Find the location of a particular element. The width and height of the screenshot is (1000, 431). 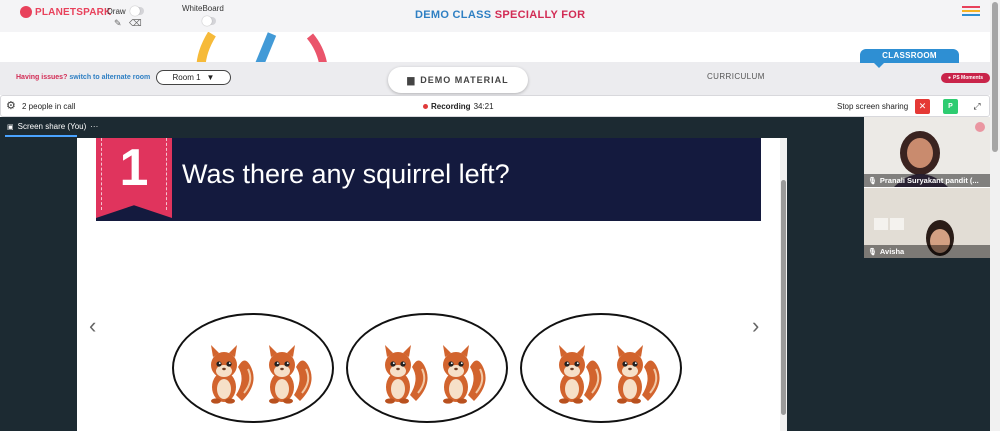

whiteboard-toggle is located at coordinates (209, 21).